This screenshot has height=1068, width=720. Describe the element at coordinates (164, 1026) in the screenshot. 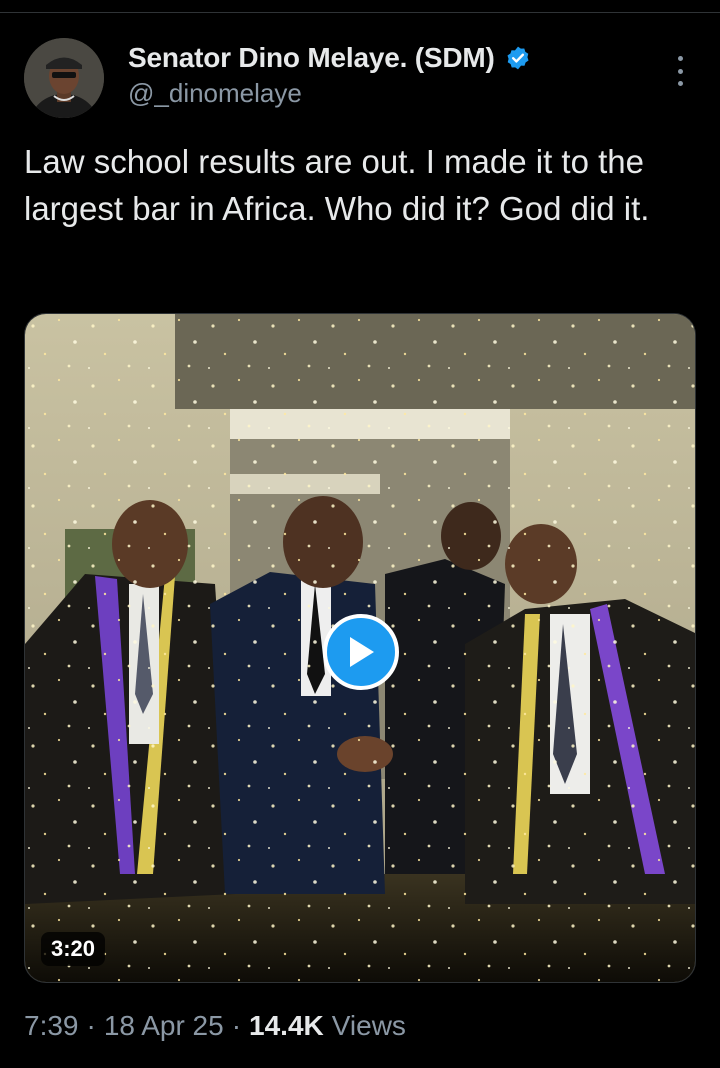

I see `tweet-date: 18 Apr 25` at that location.